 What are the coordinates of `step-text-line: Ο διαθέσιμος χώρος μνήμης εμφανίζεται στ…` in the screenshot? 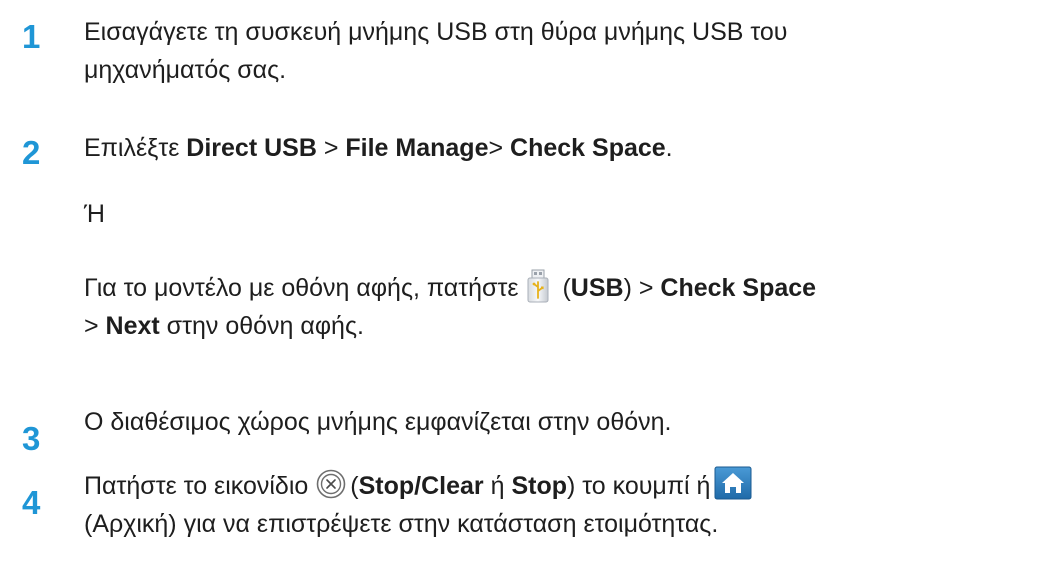 It's located at (378, 422).